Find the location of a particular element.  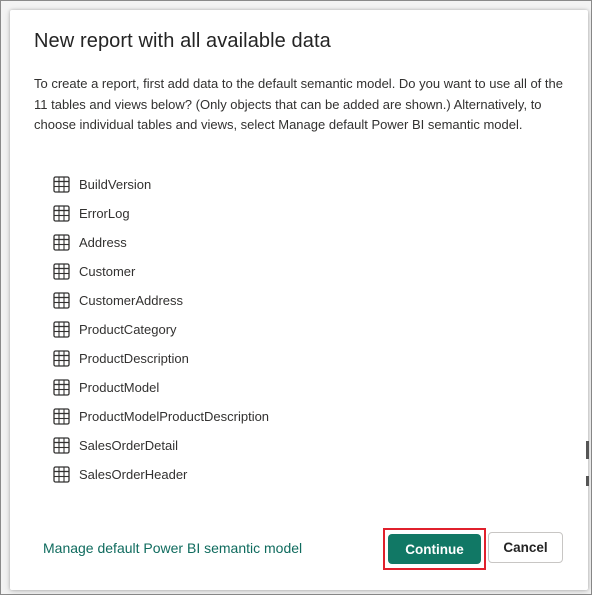

table-list-item: Address is located at coordinates (161, 242).